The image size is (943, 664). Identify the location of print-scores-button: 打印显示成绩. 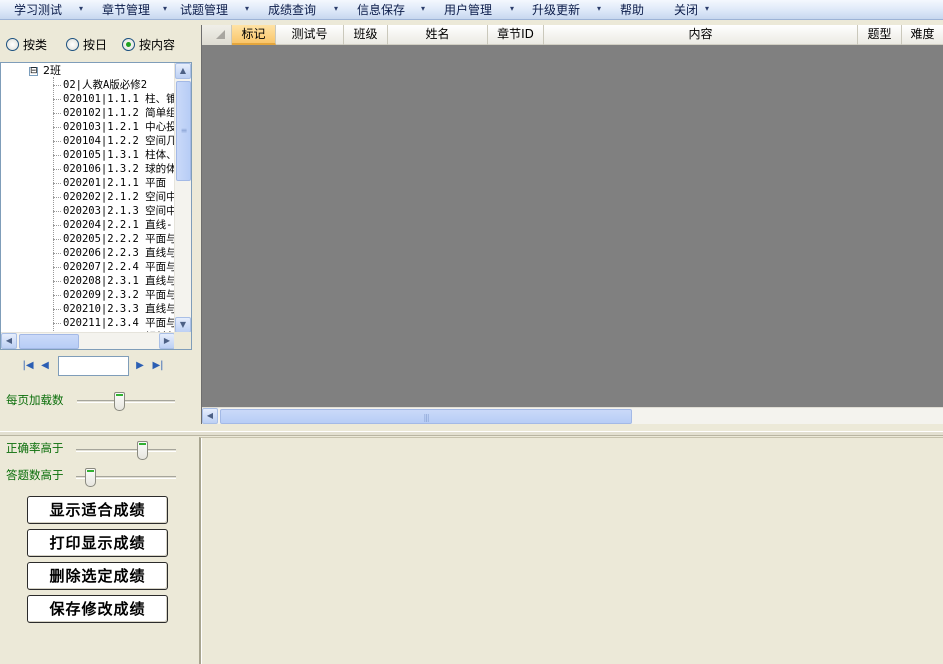
(97, 543).